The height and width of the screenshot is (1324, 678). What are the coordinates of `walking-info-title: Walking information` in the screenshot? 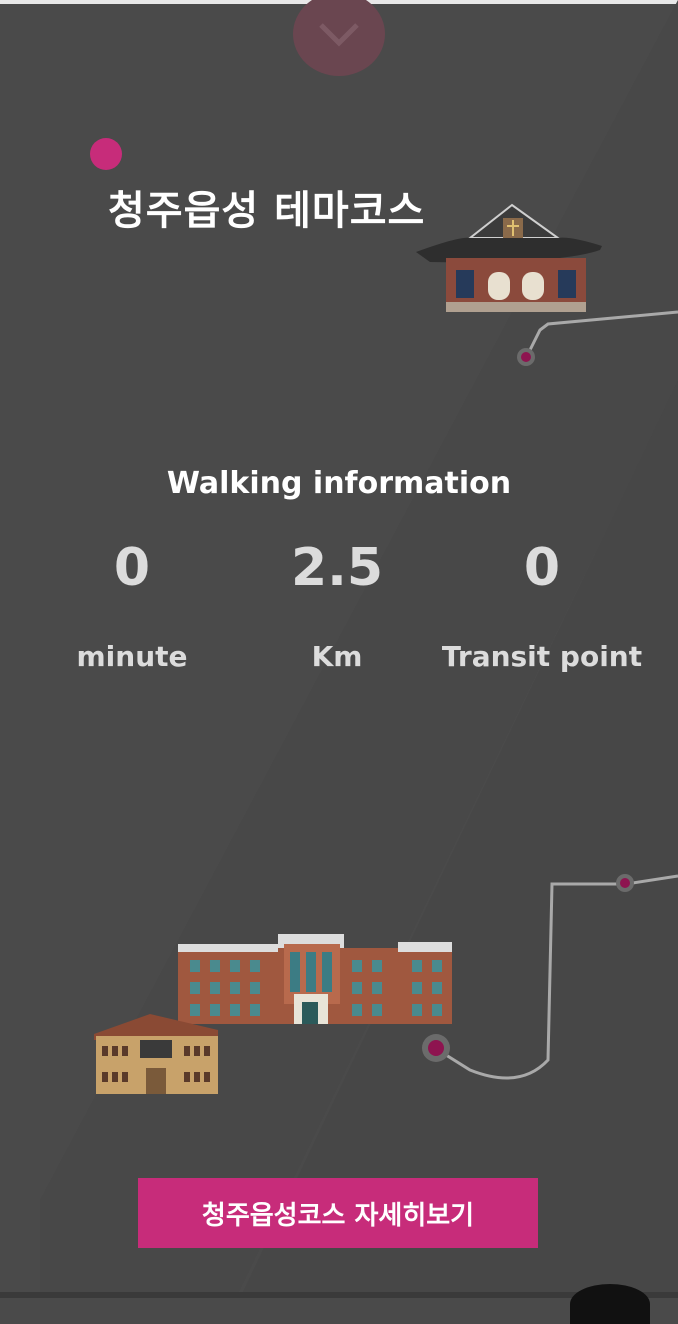 It's located at (339, 483).